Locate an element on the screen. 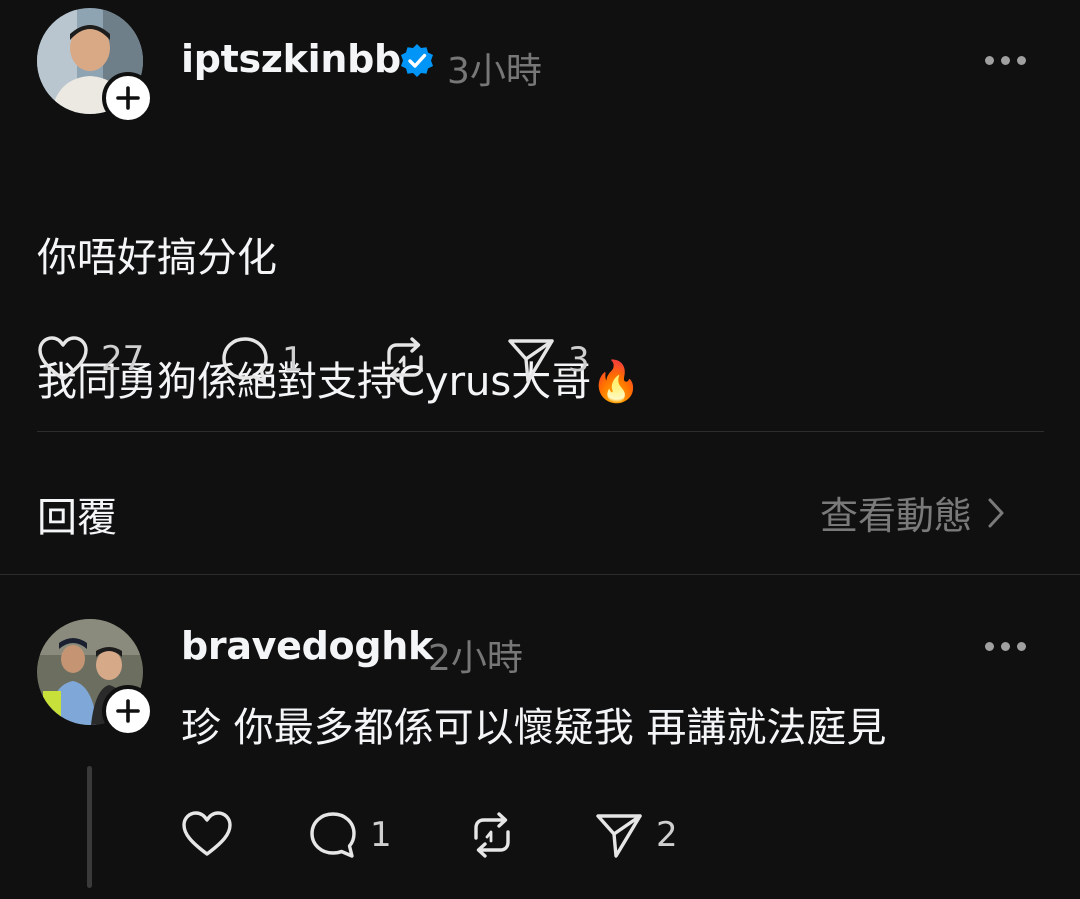 This screenshot has height=899, width=1080. reply-more-options-icon is located at coordinates (1005, 646).